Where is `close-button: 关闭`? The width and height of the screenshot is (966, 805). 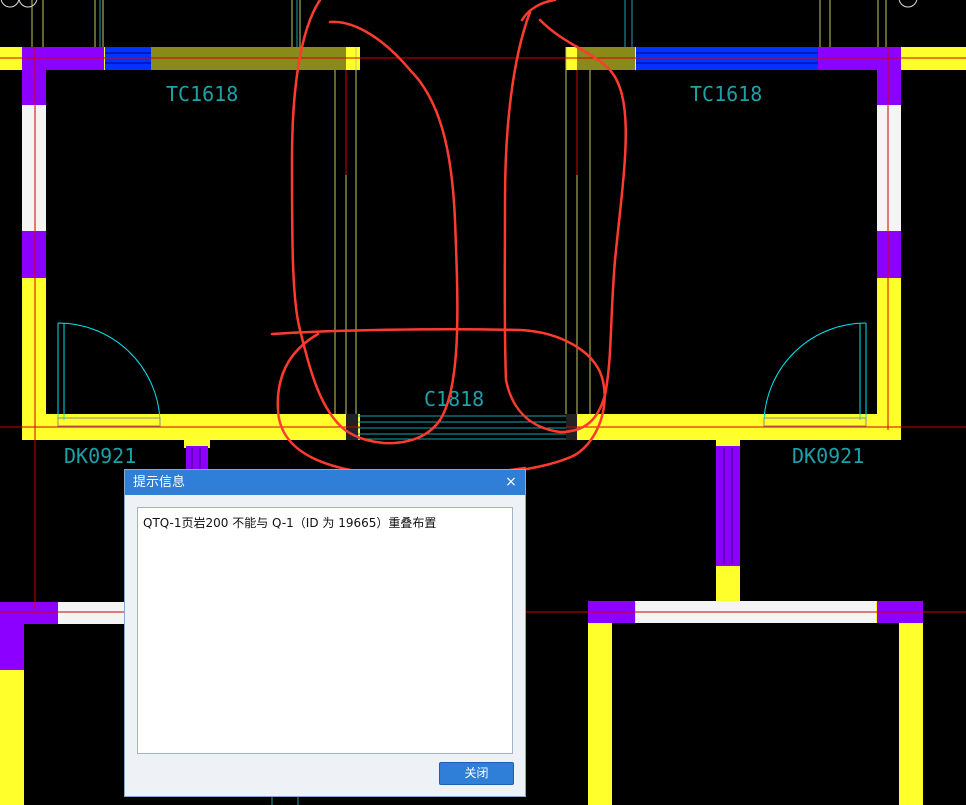 close-button: 关闭 is located at coordinates (476, 773).